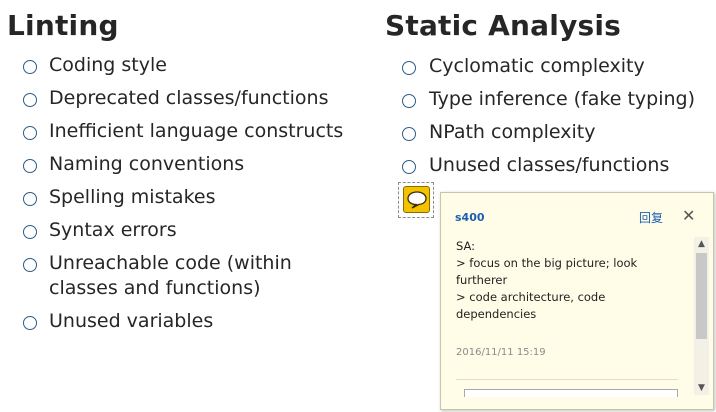  What do you see at coordinates (147, 164) in the screenshot?
I see `list-item-label: Naming conventions` at bounding box center [147, 164].